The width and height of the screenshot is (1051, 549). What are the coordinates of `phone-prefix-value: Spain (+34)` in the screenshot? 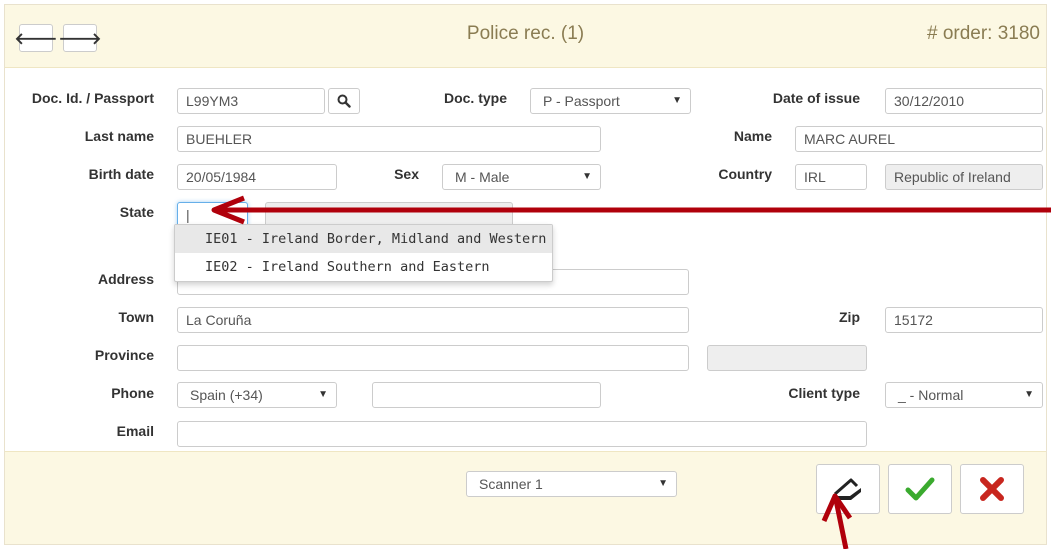 It's located at (226, 395).